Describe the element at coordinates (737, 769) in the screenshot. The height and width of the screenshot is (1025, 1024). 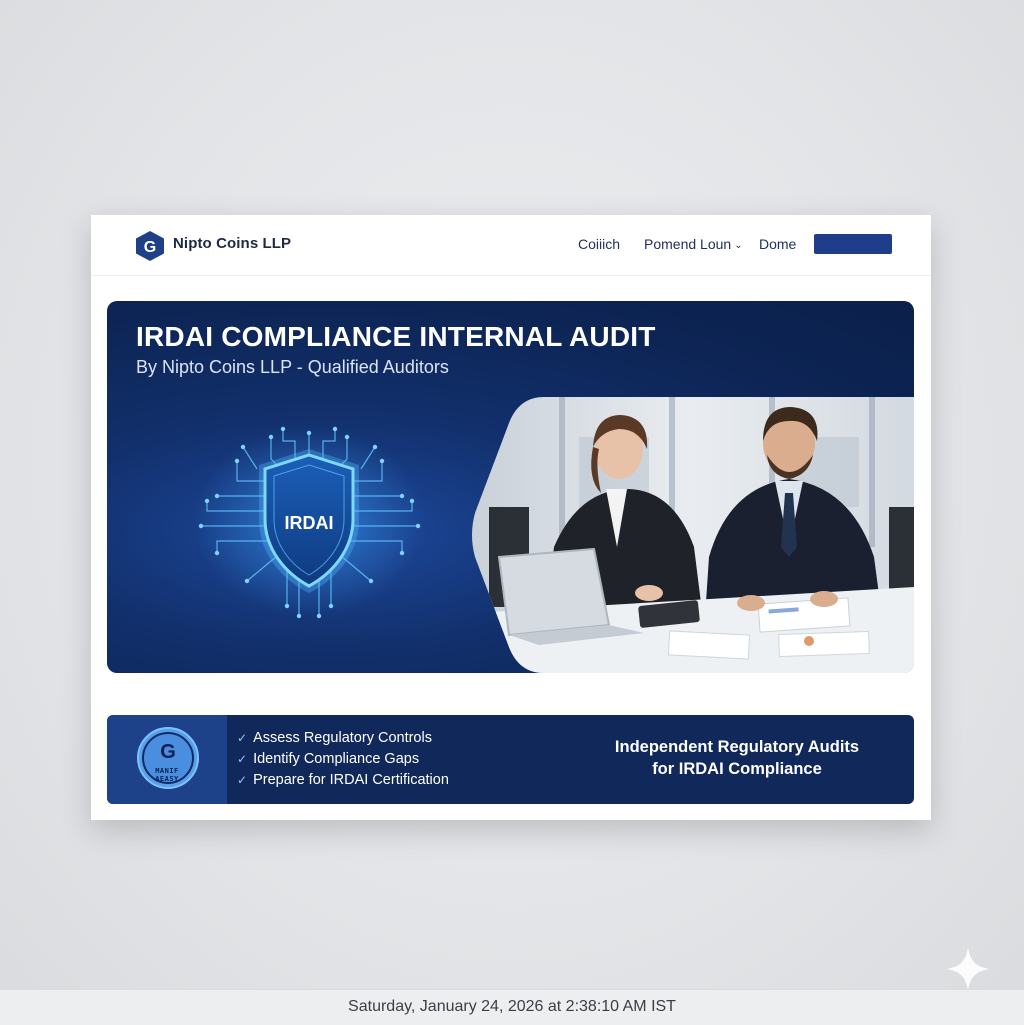
I see `tagline-line-2: for IRDAI Compliance` at that location.